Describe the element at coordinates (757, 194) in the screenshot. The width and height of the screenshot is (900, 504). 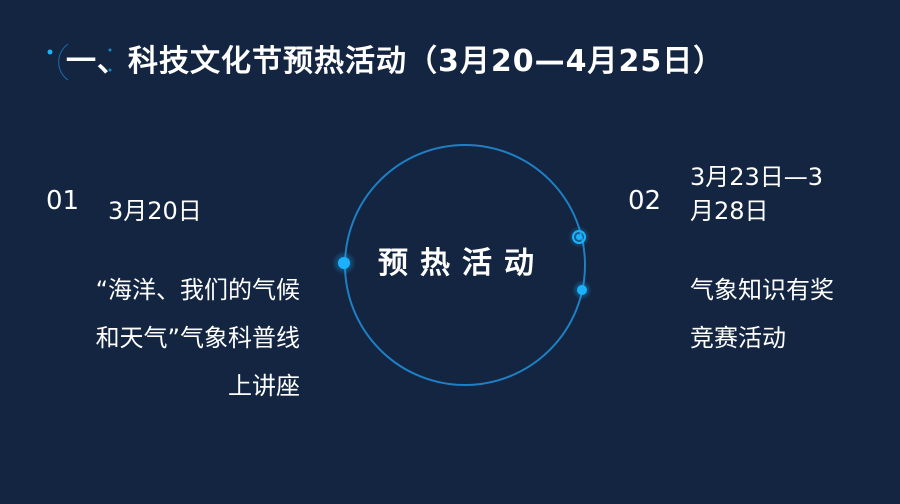
I see `item-date-2: 3月23日—3月28日` at that location.